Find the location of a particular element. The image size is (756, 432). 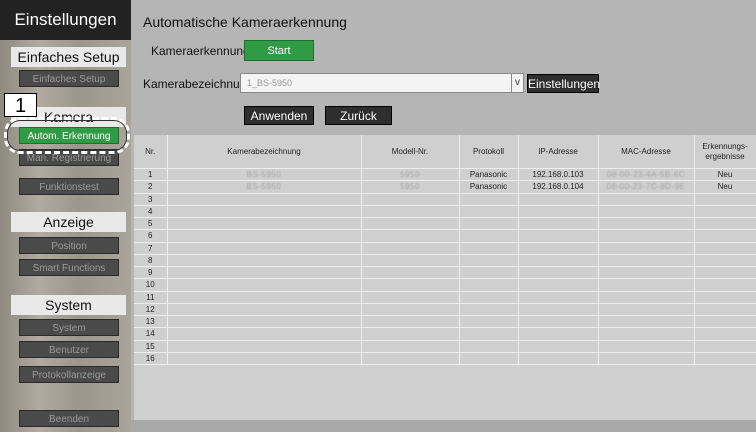

table-cell: 8 is located at coordinates (151, 261).